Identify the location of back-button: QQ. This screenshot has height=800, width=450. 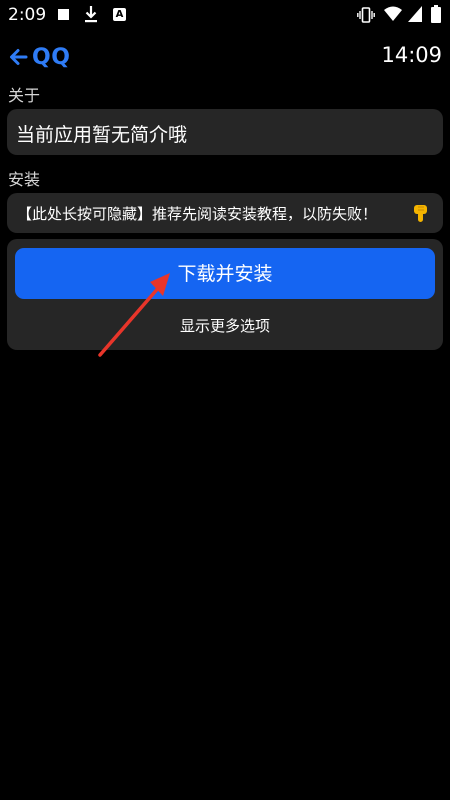
(39, 57).